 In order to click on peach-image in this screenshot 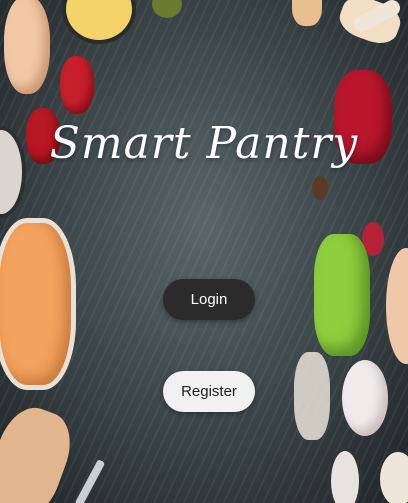, I will do `click(397, 306)`.